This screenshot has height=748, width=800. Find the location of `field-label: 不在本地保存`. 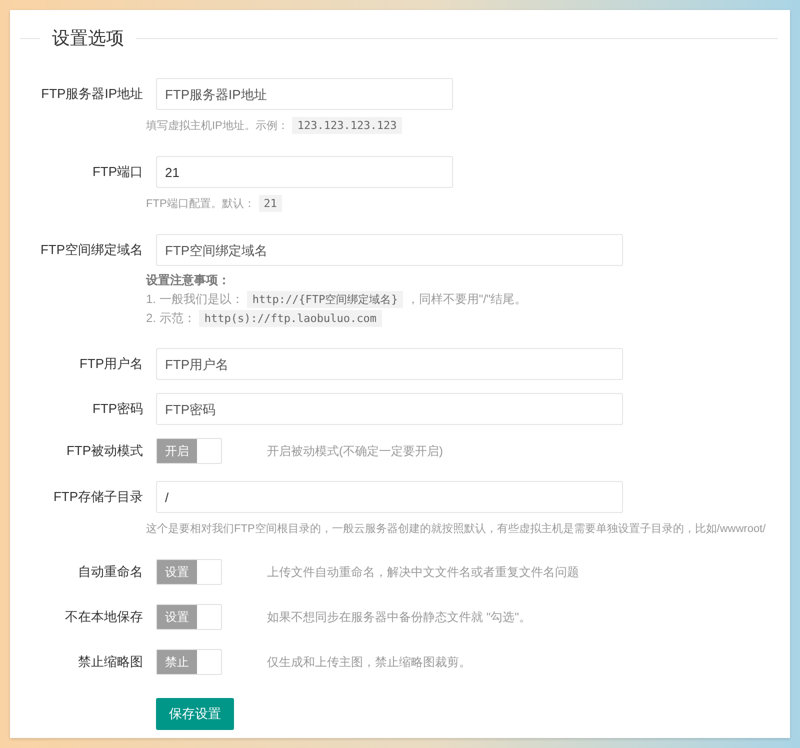

field-label: 不在本地保存 is located at coordinates (103, 617).